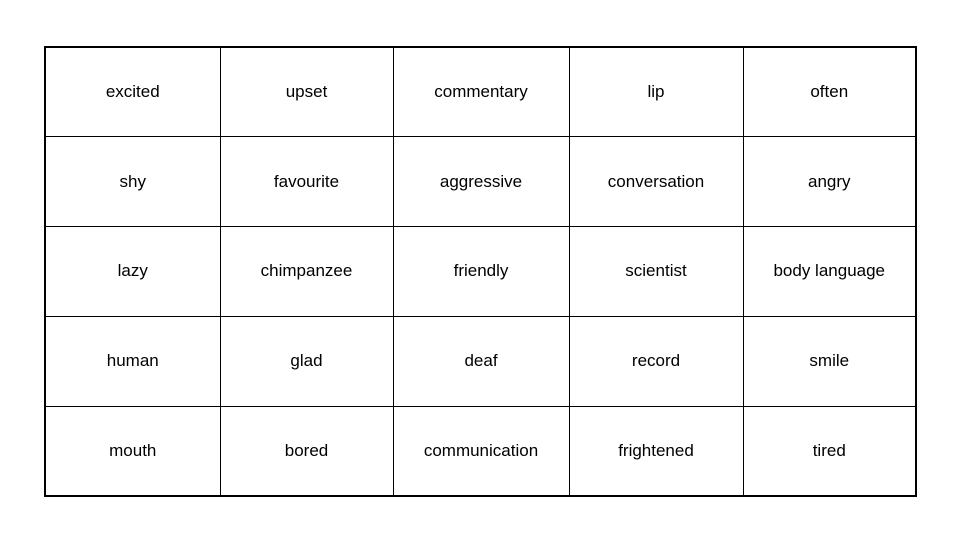 This screenshot has height=540, width=960. What do you see at coordinates (306, 451) in the screenshot?
I see `word-cell: bored` at bounding box center [306, 451].